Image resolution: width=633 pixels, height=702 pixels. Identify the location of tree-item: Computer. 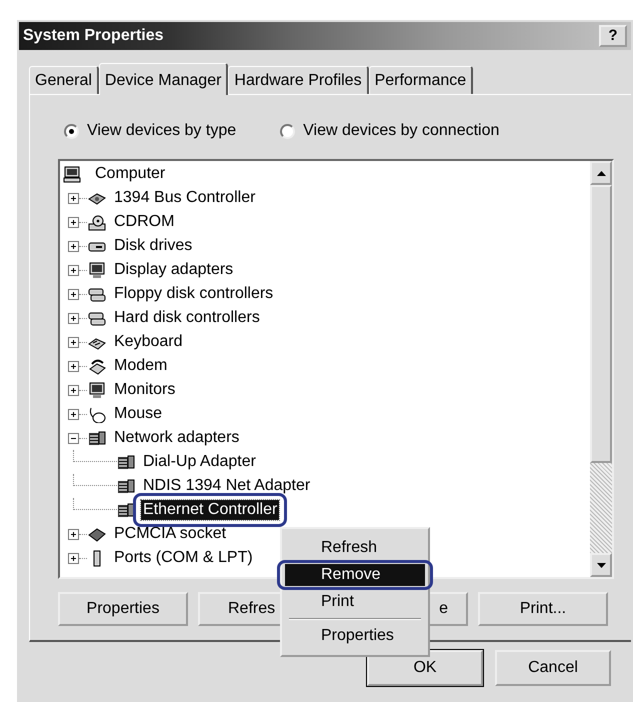
(130, 174).